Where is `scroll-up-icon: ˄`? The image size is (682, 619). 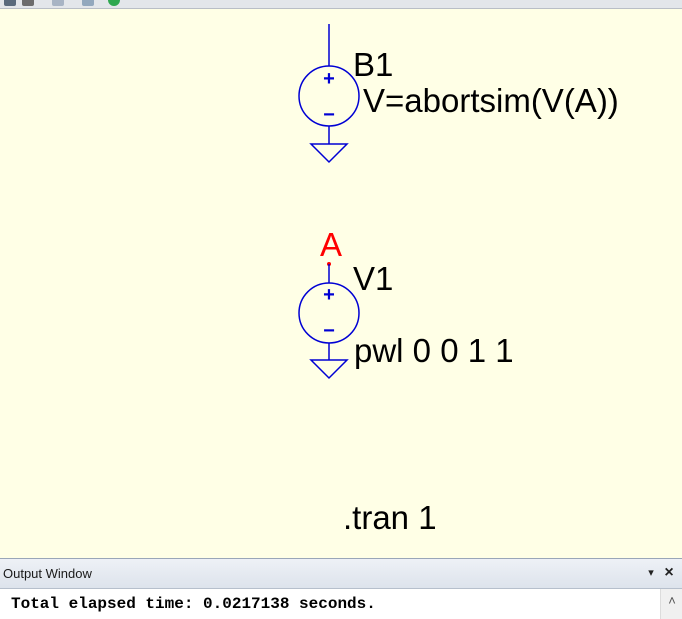 scroll-up-icon: ˄ is located at coordinates (671, 601).